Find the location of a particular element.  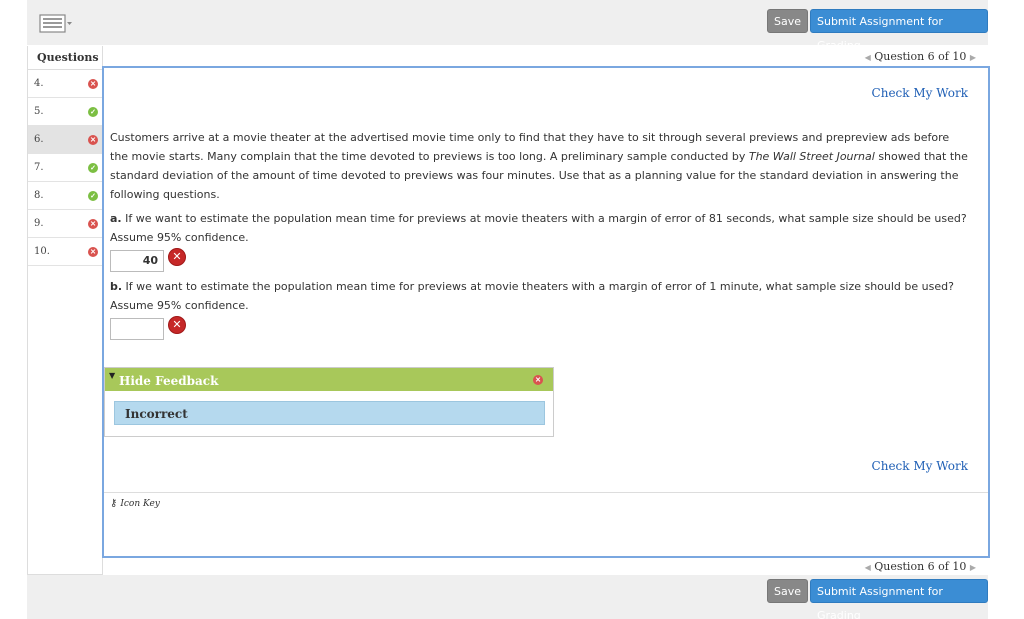

sidebar-title: Questions is located at coordinates (65, 58).